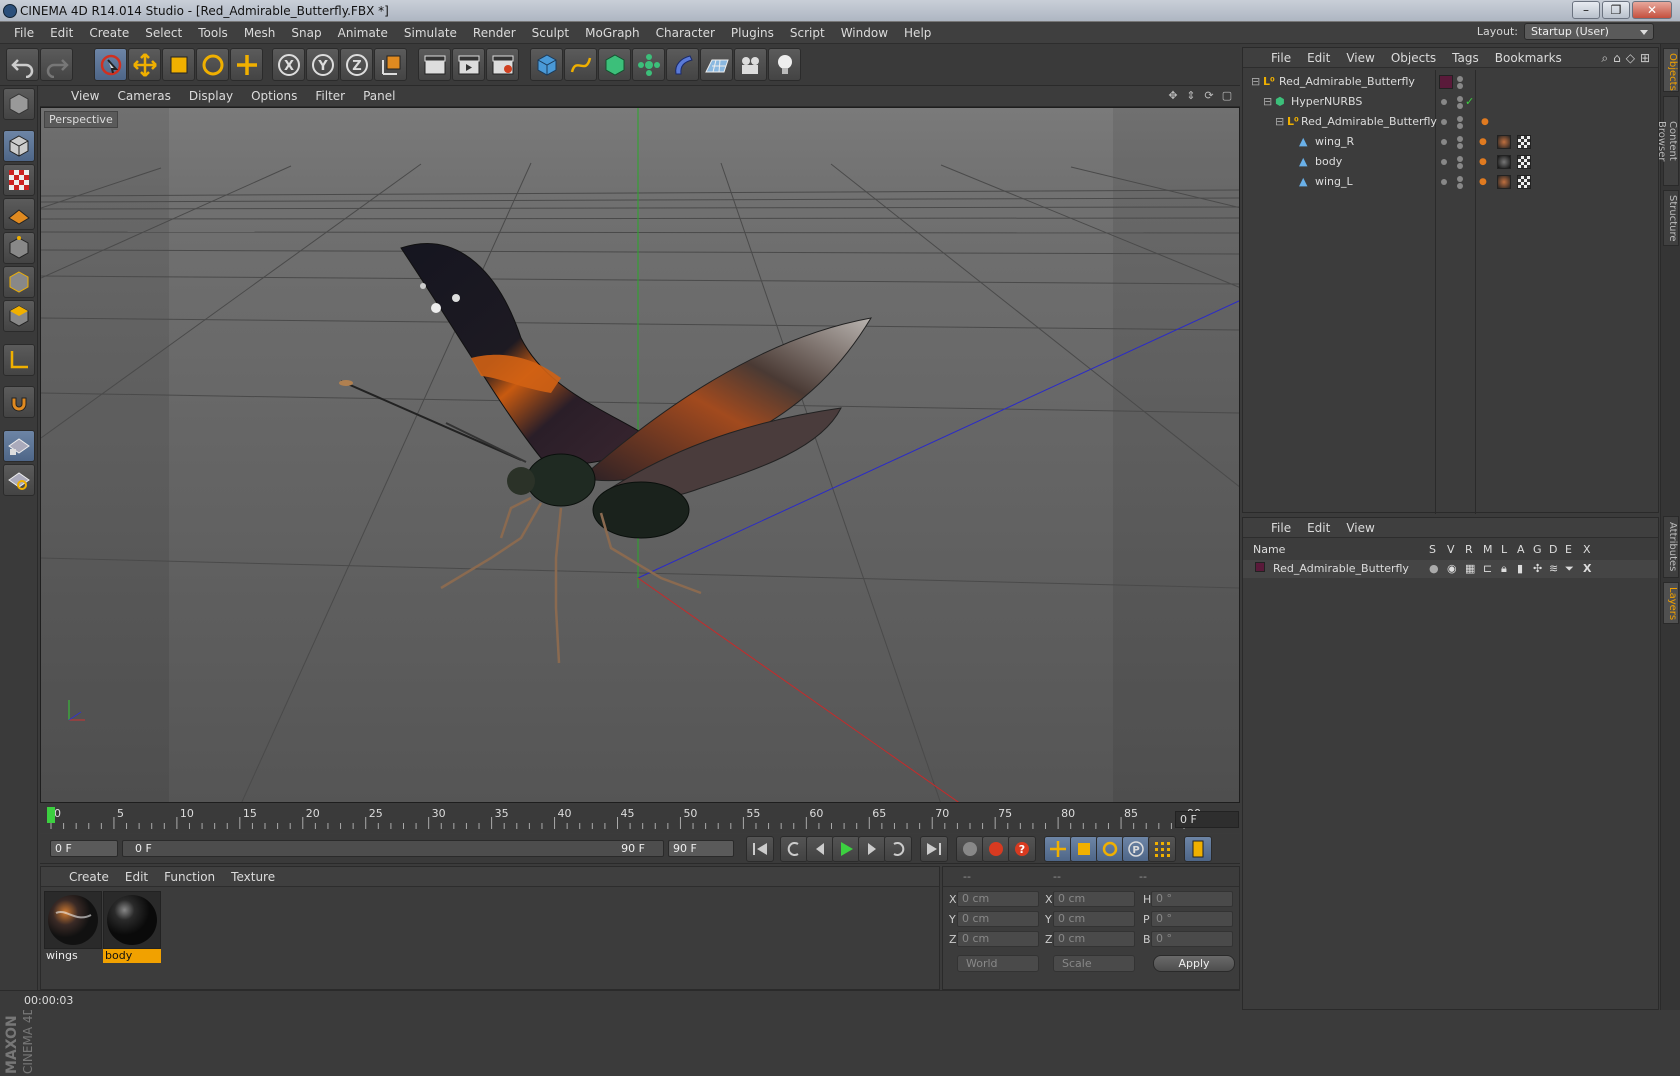 The height and width of the screenshot is (1076, 1680). What do you see at coordinates (1469, 549) in the screenshot?
I see `layer-column-r: R` at bounding box center [1469, 549].